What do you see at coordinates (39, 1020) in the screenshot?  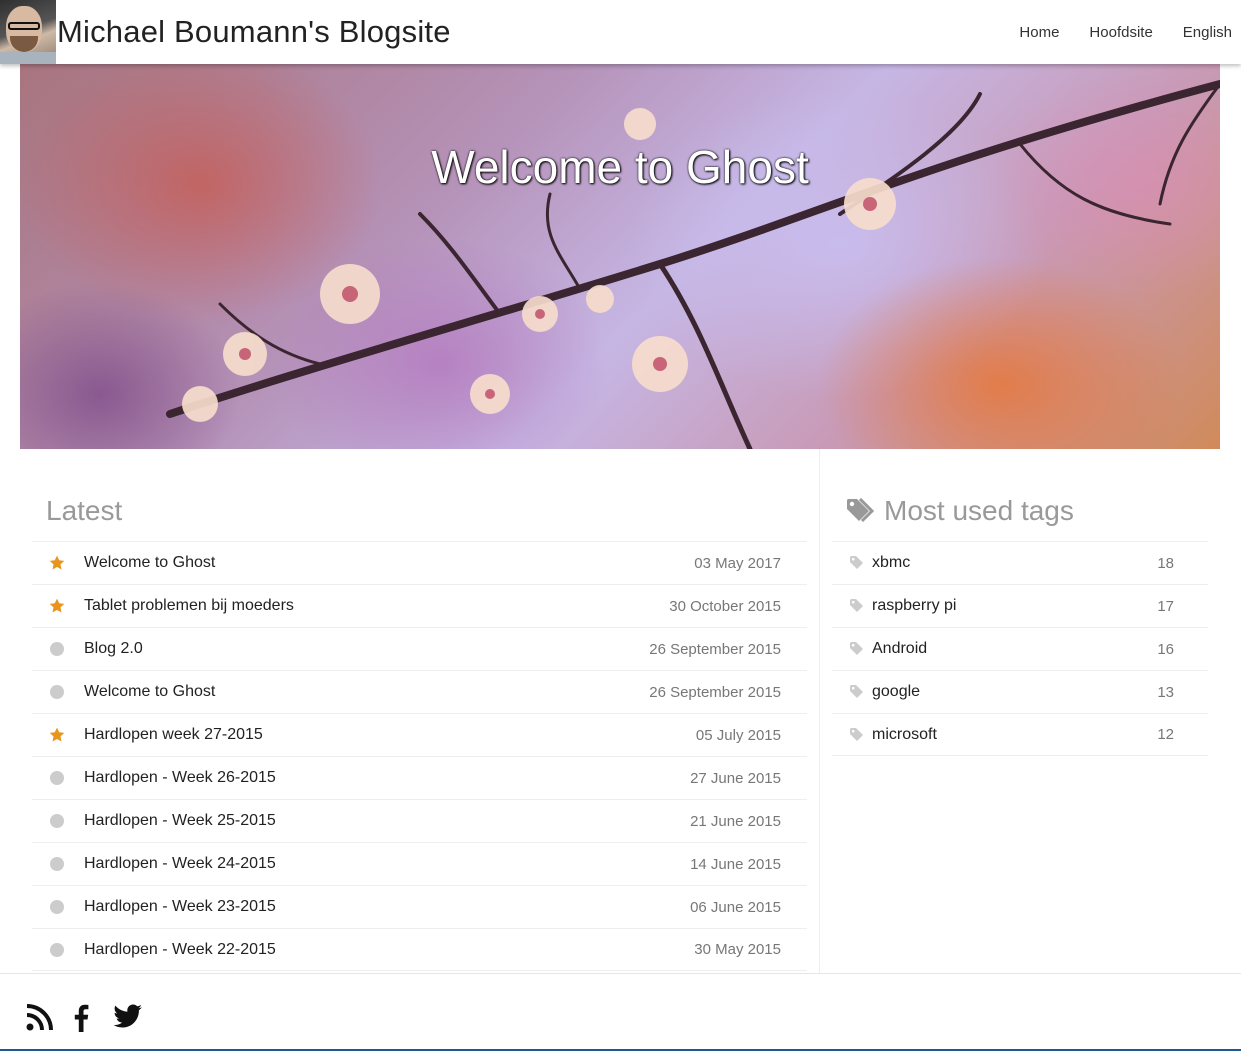 I see `rss-icon` at bounding box center [39, 1020].